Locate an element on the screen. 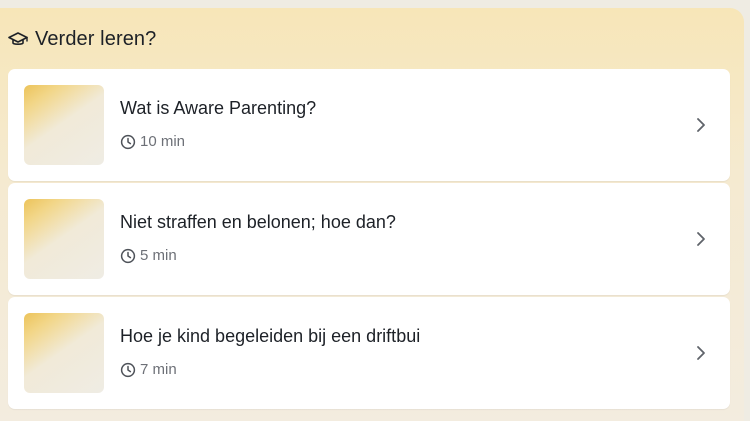  graduation-cap-icon is located at coordinates (18, 39).